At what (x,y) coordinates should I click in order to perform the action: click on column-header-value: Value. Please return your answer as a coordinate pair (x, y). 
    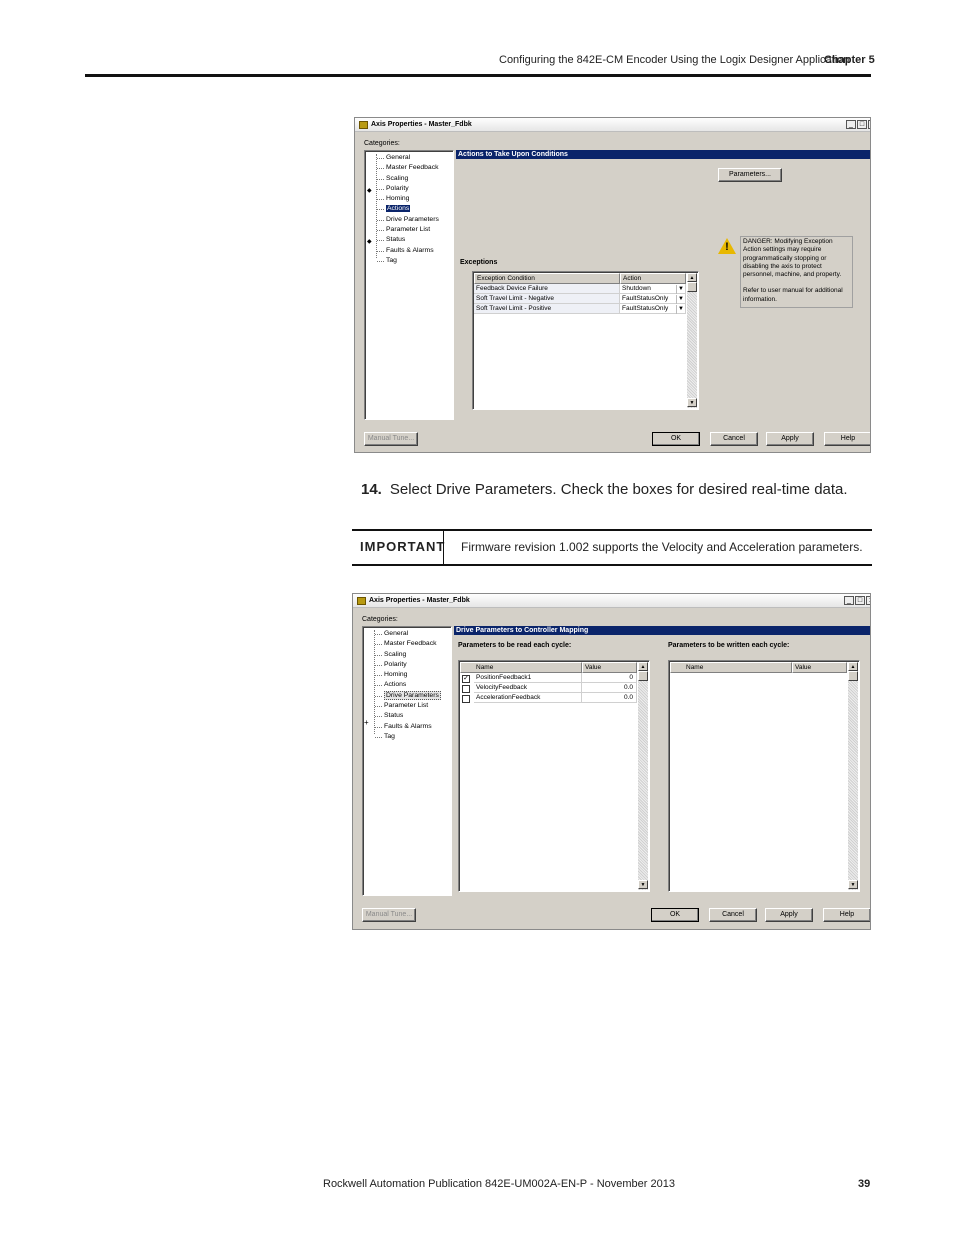
    Looking at the image, I should click on (609, 667).